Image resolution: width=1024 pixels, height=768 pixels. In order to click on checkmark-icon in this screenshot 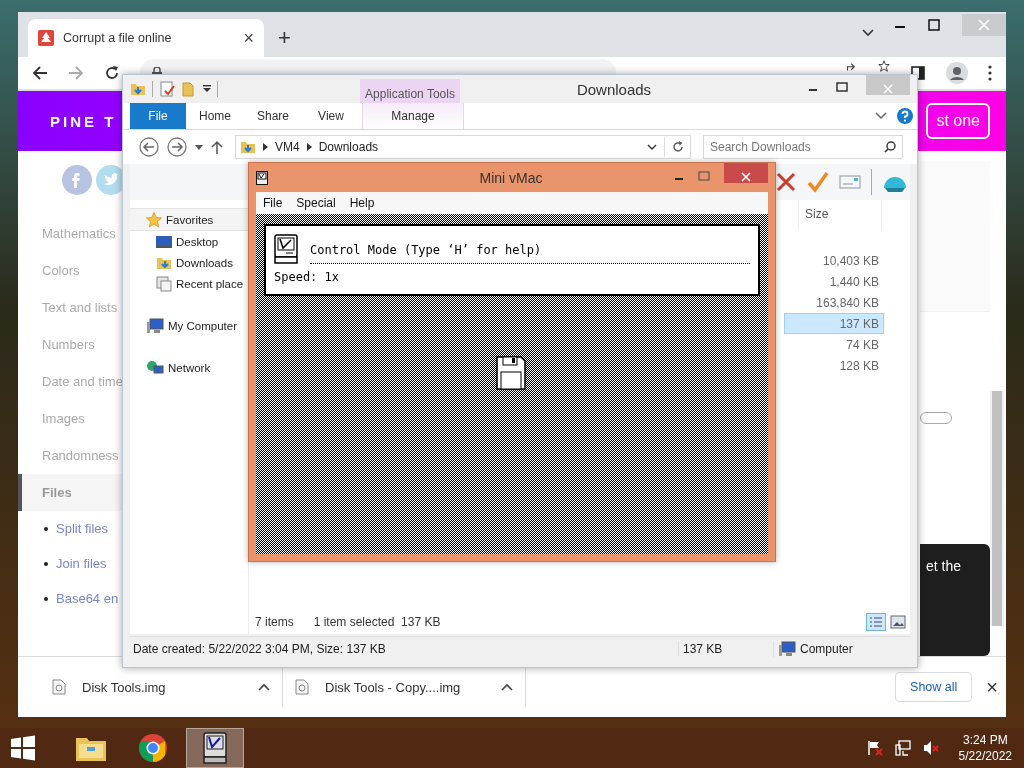, I will do `click(818, 182)`.